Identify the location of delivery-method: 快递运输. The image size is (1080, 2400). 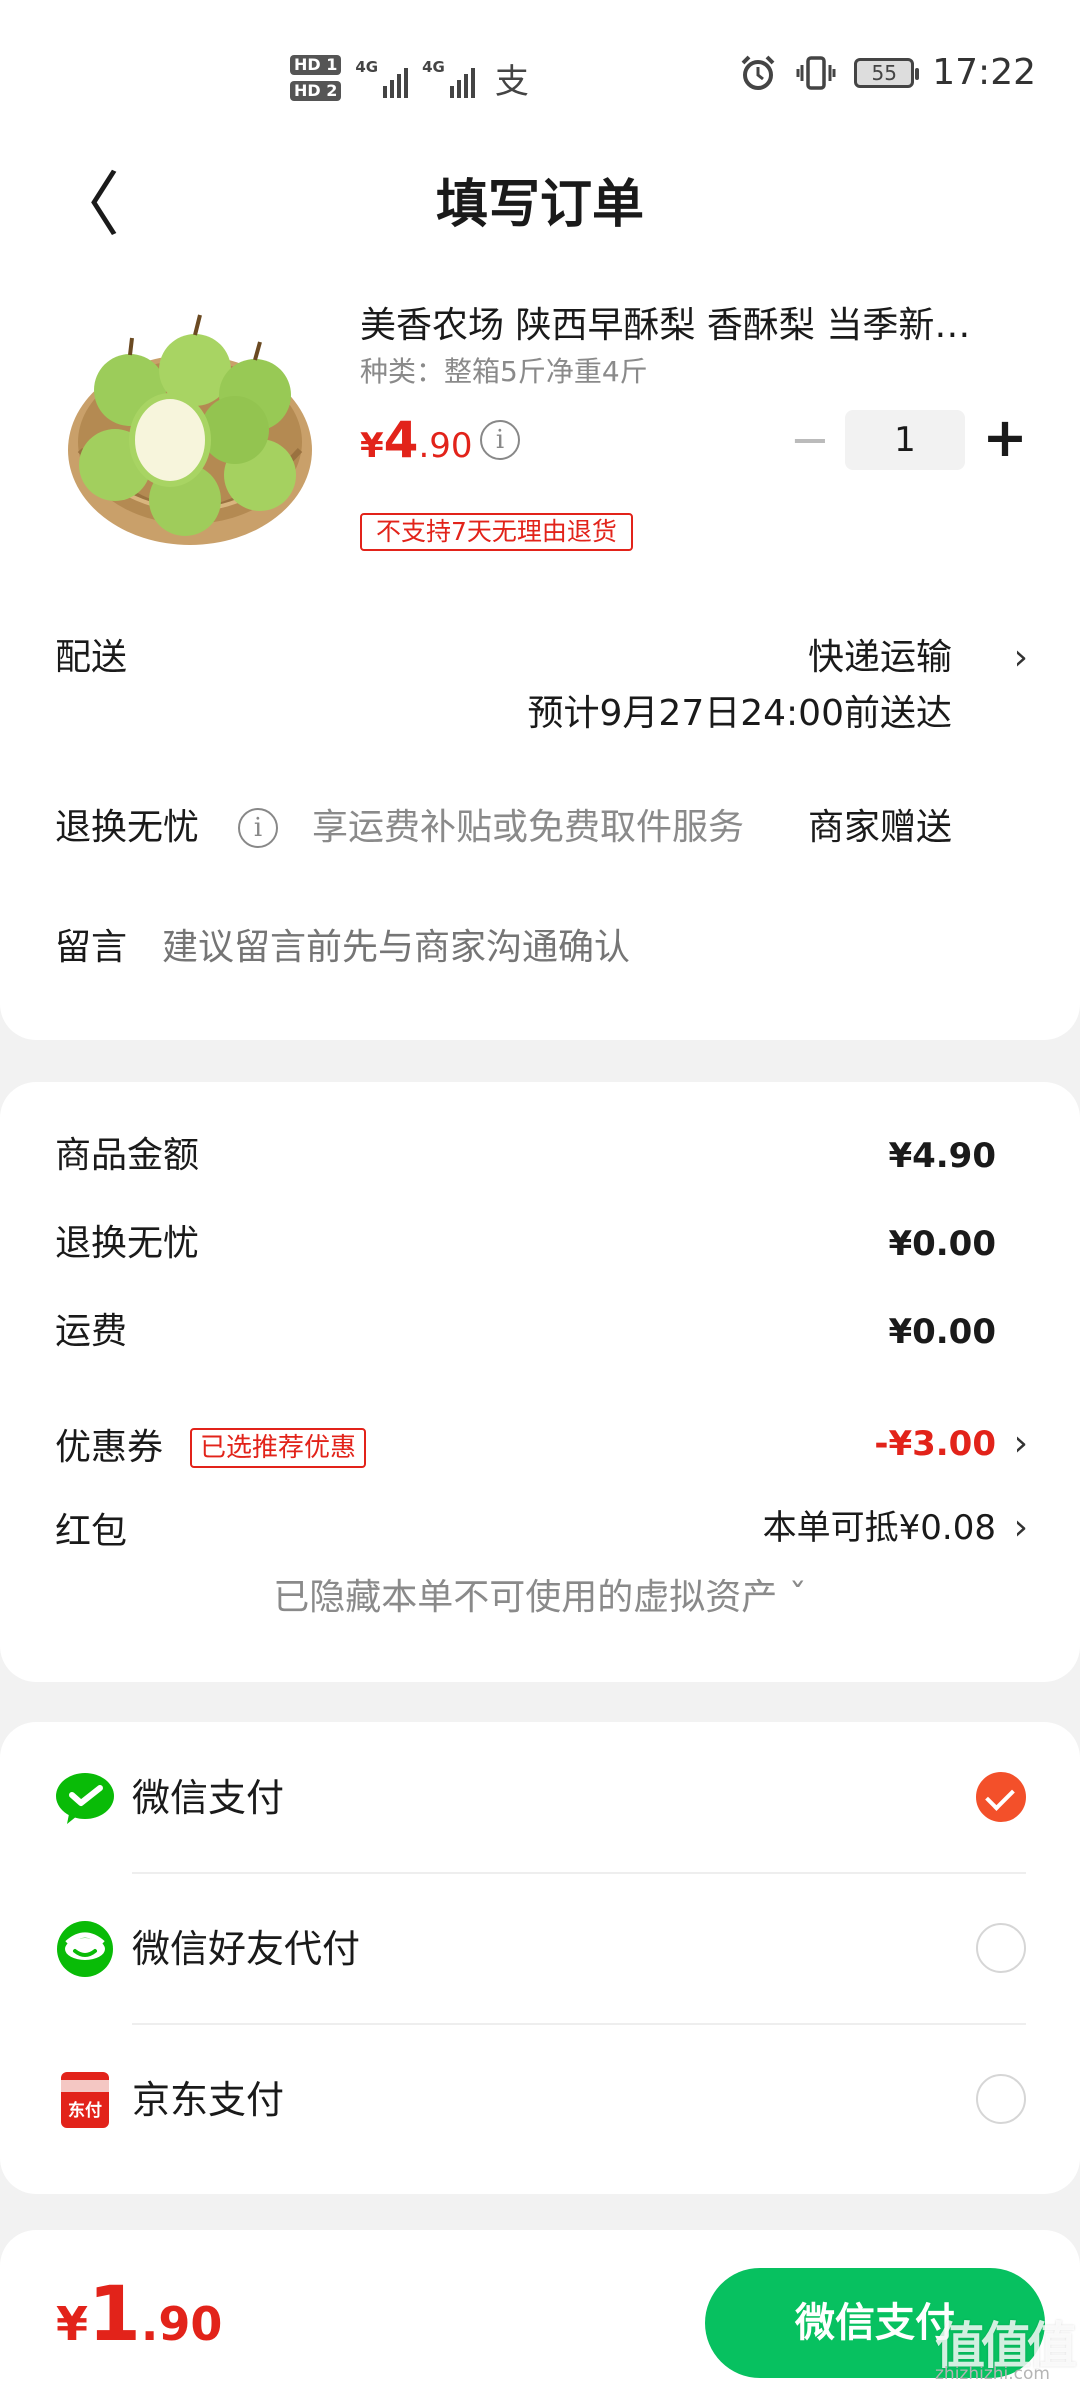
(880, 658).